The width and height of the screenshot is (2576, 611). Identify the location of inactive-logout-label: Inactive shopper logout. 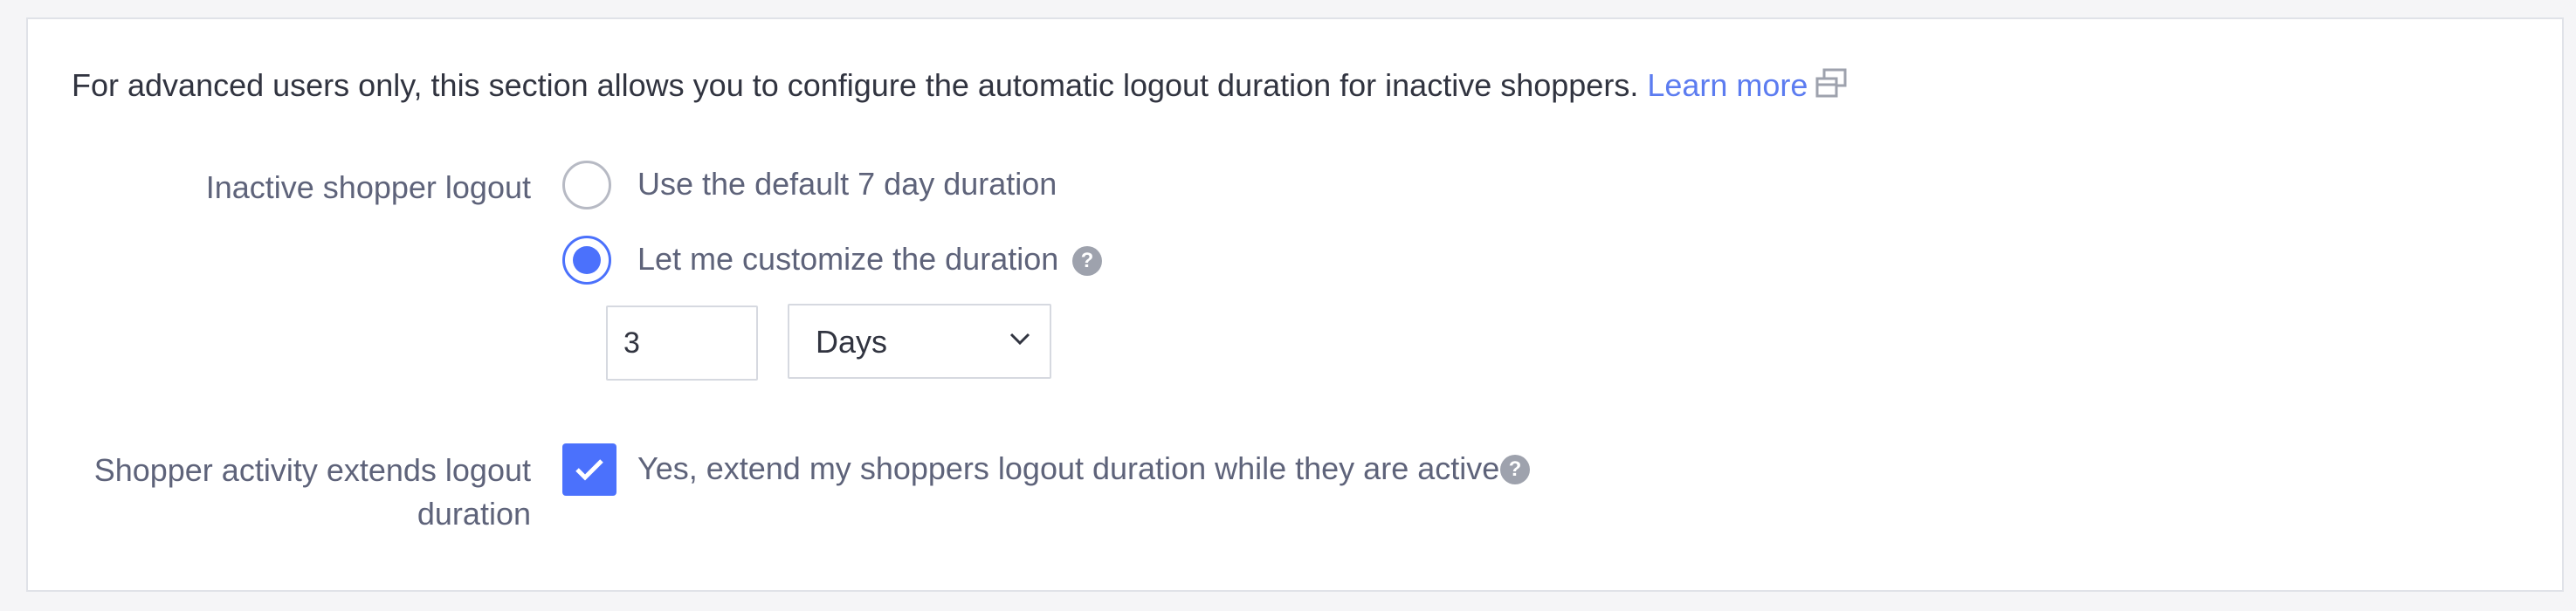
(368, 187).